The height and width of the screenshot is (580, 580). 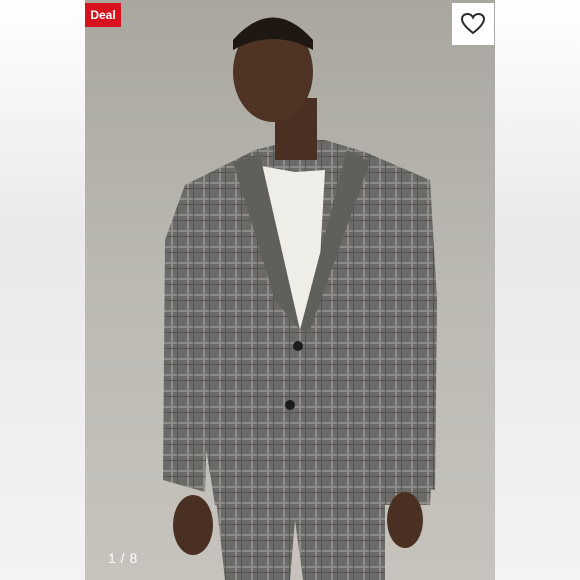 I want to click on image-counter: 1 / 8, so click(x=123, y=558).